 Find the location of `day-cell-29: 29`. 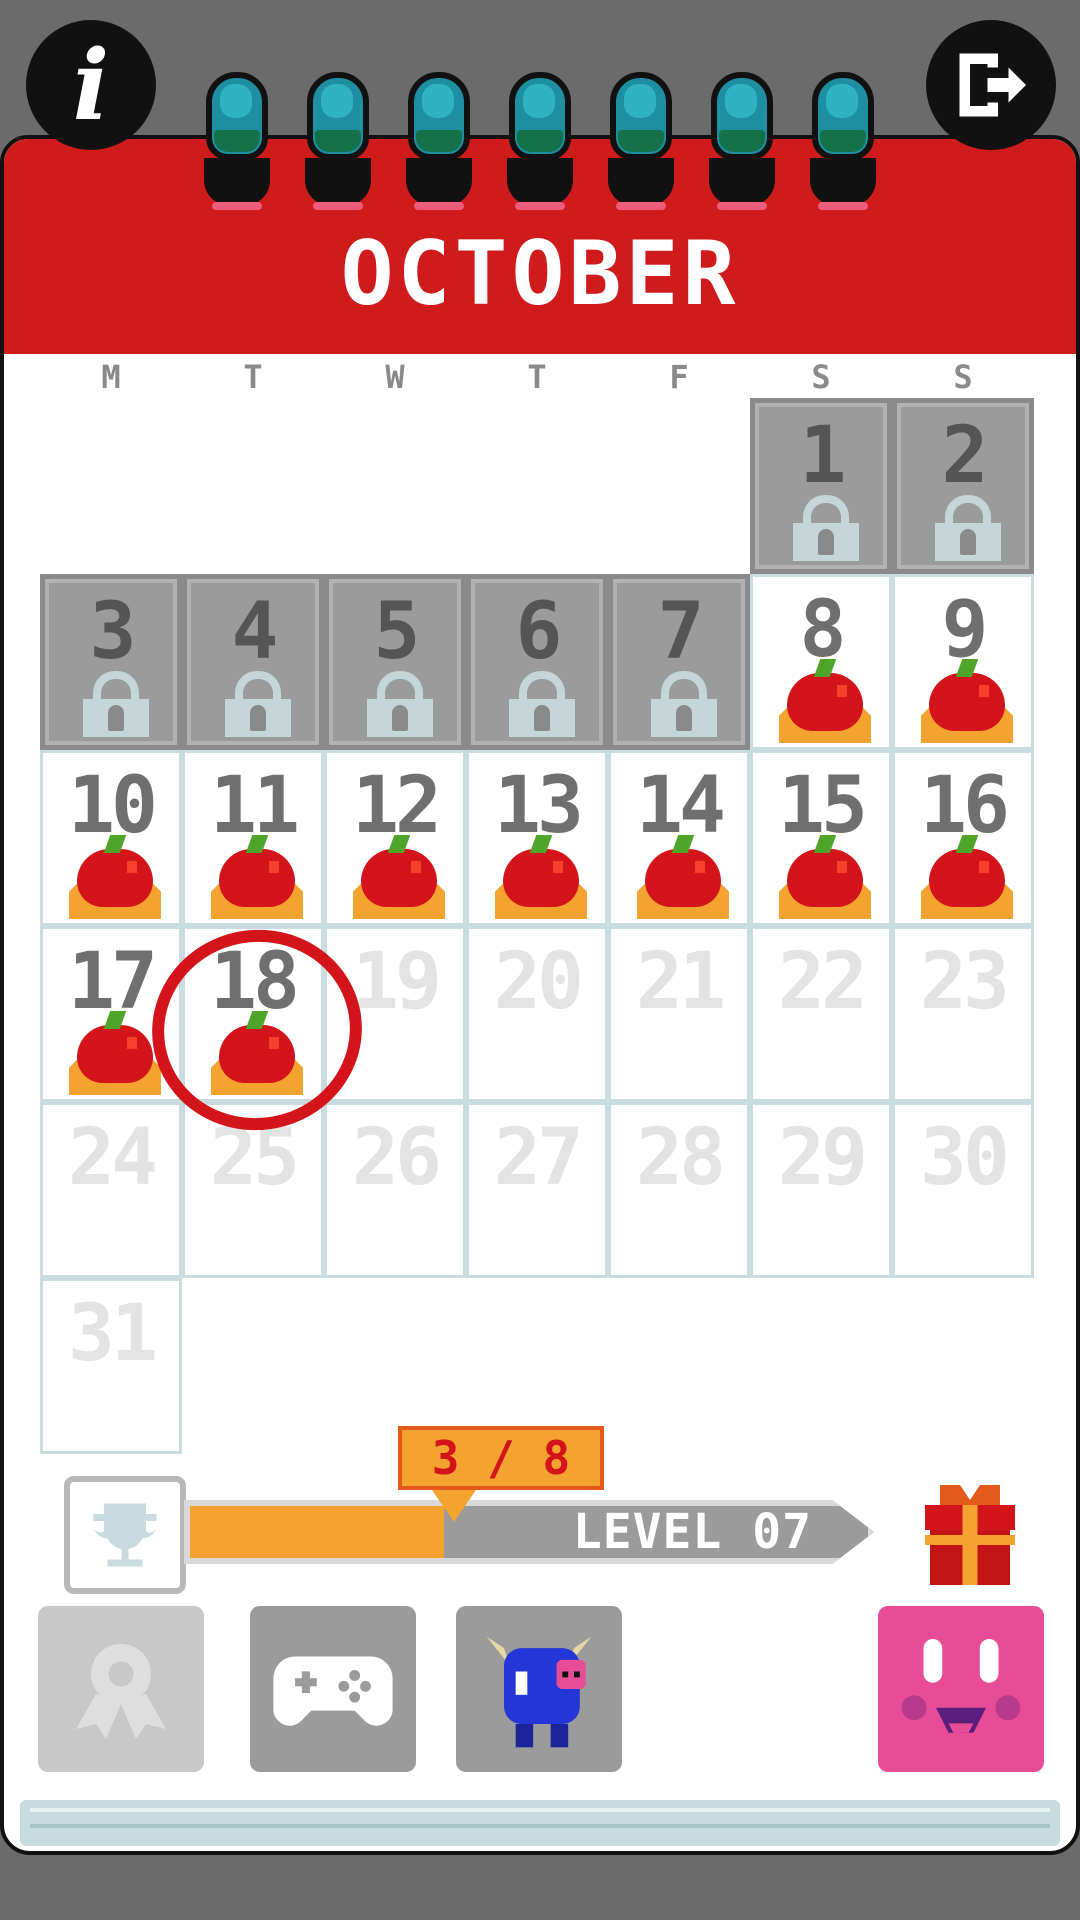

day-cell-29: 29 is located at coordinates (821, 1190).